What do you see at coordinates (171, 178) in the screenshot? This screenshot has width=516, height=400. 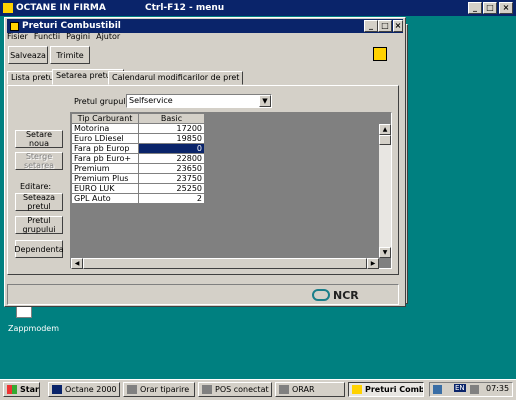 I see `fuel-price: 23750` at bounding box center [171, 178].